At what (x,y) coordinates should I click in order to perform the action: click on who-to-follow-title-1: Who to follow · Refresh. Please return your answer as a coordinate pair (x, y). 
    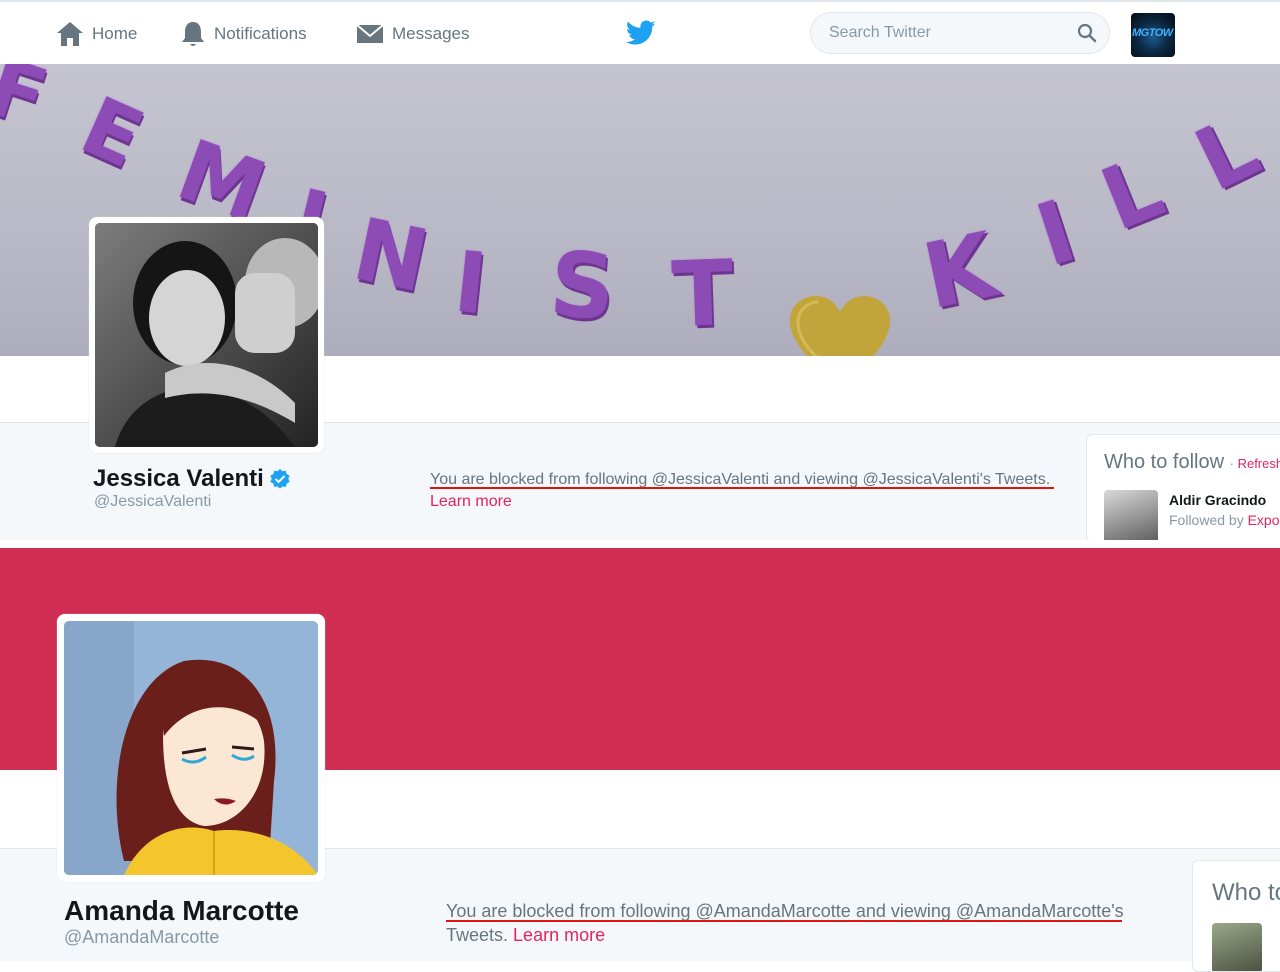
    Looking at the image, I should click on (1192, 462).